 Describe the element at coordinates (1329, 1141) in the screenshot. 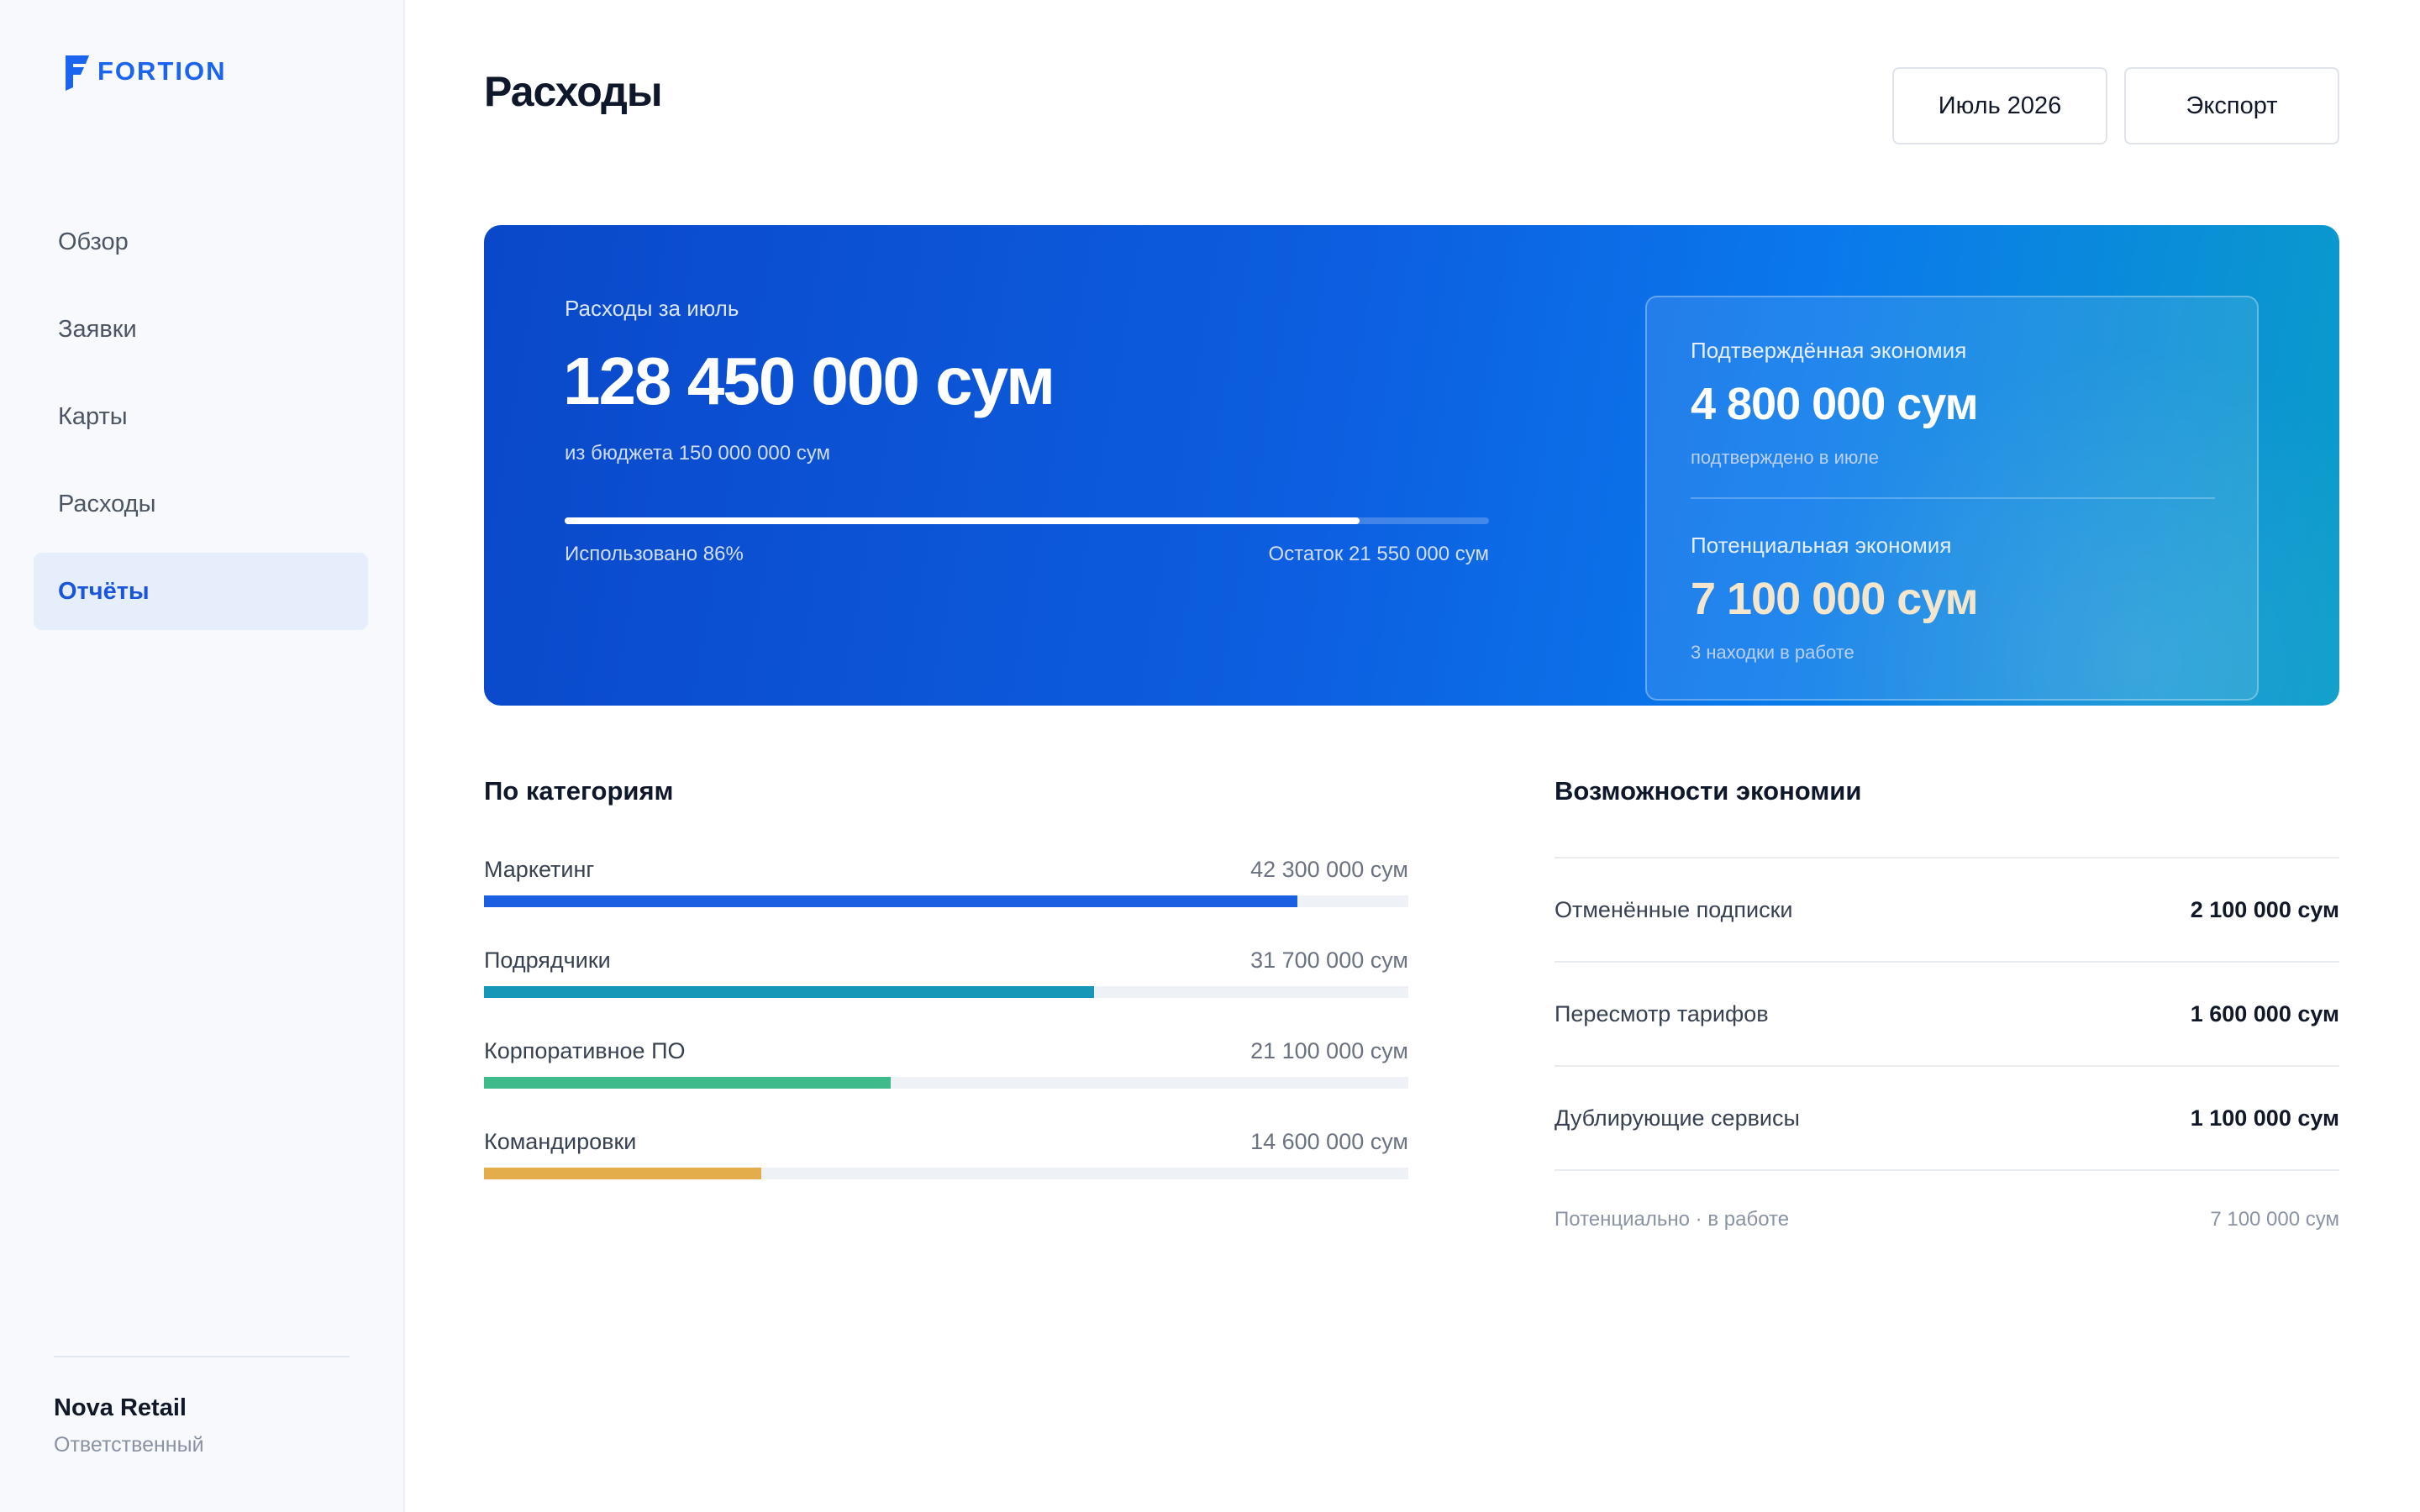

I see `category-value: 14 600 000 сум` at that location.